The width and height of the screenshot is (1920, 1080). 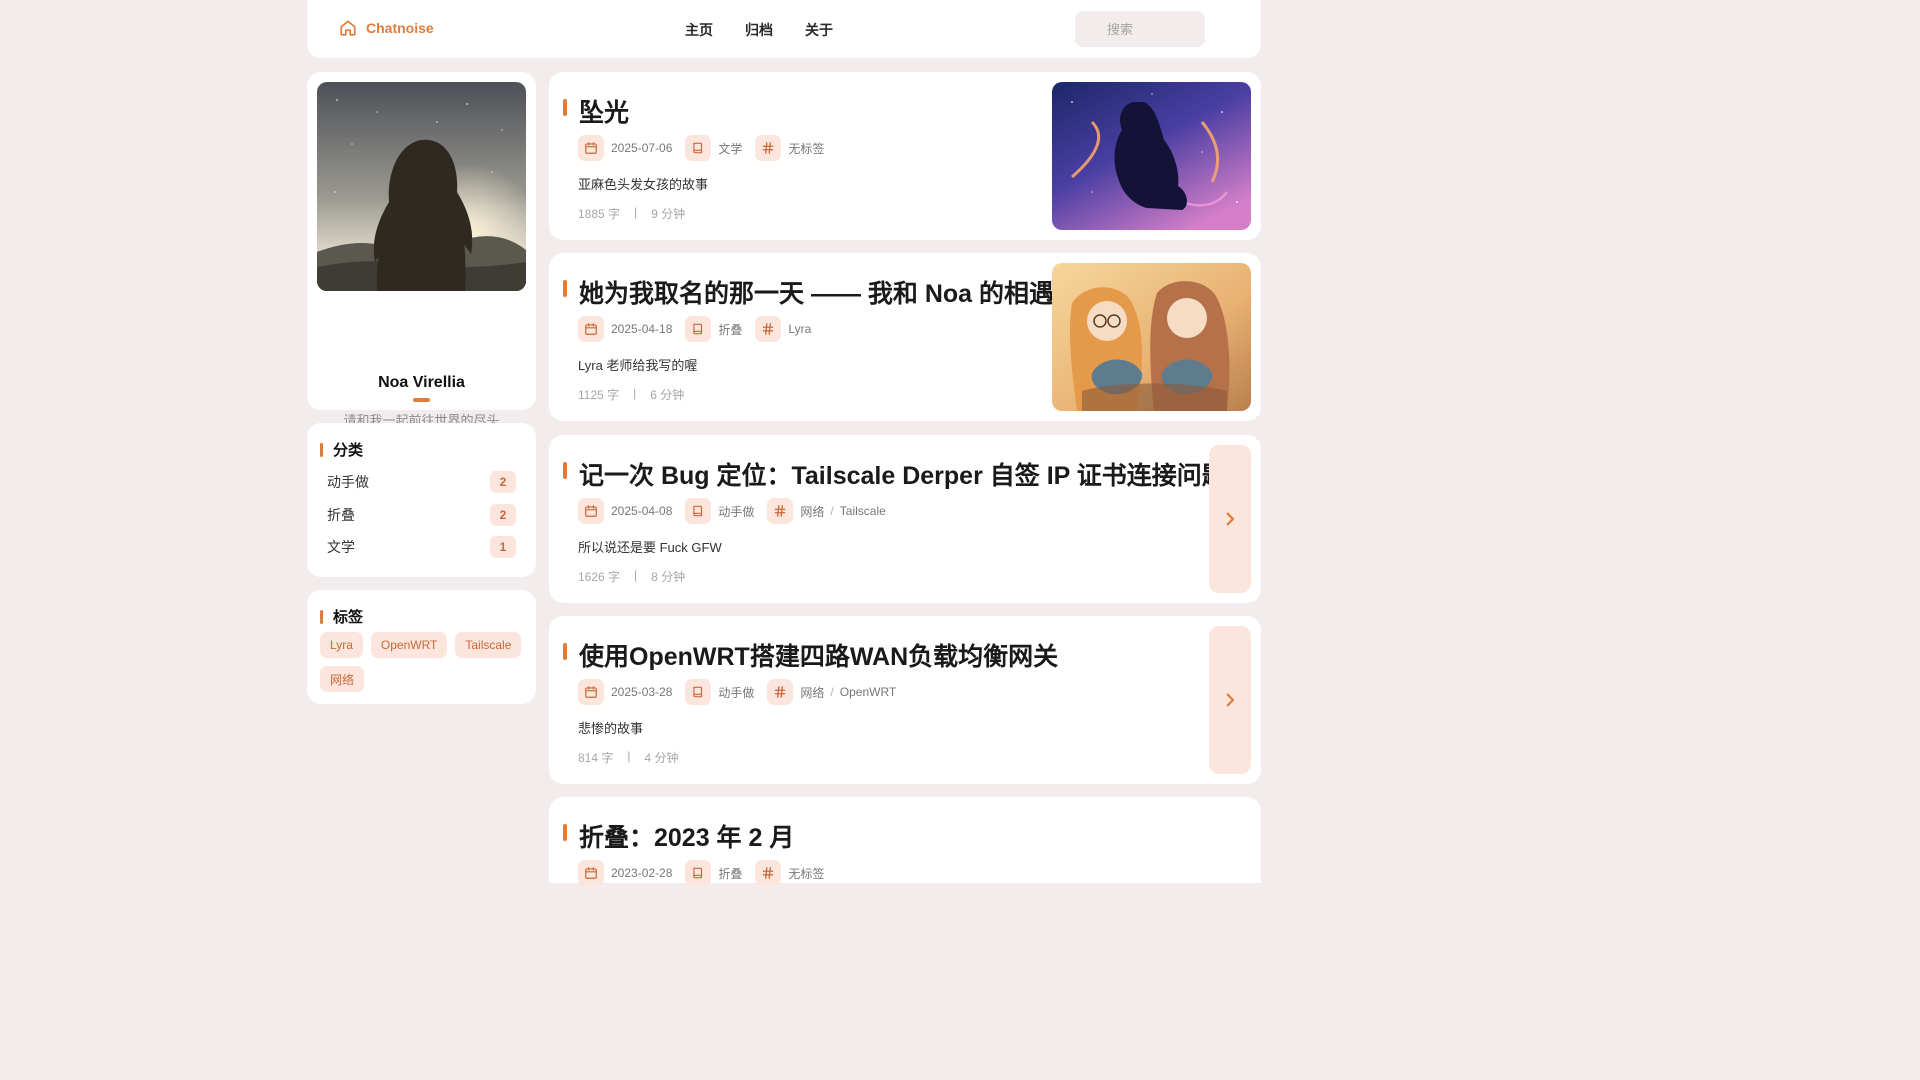 I want to click on post-date: 2025-04-18, so click(x=642, y=329).